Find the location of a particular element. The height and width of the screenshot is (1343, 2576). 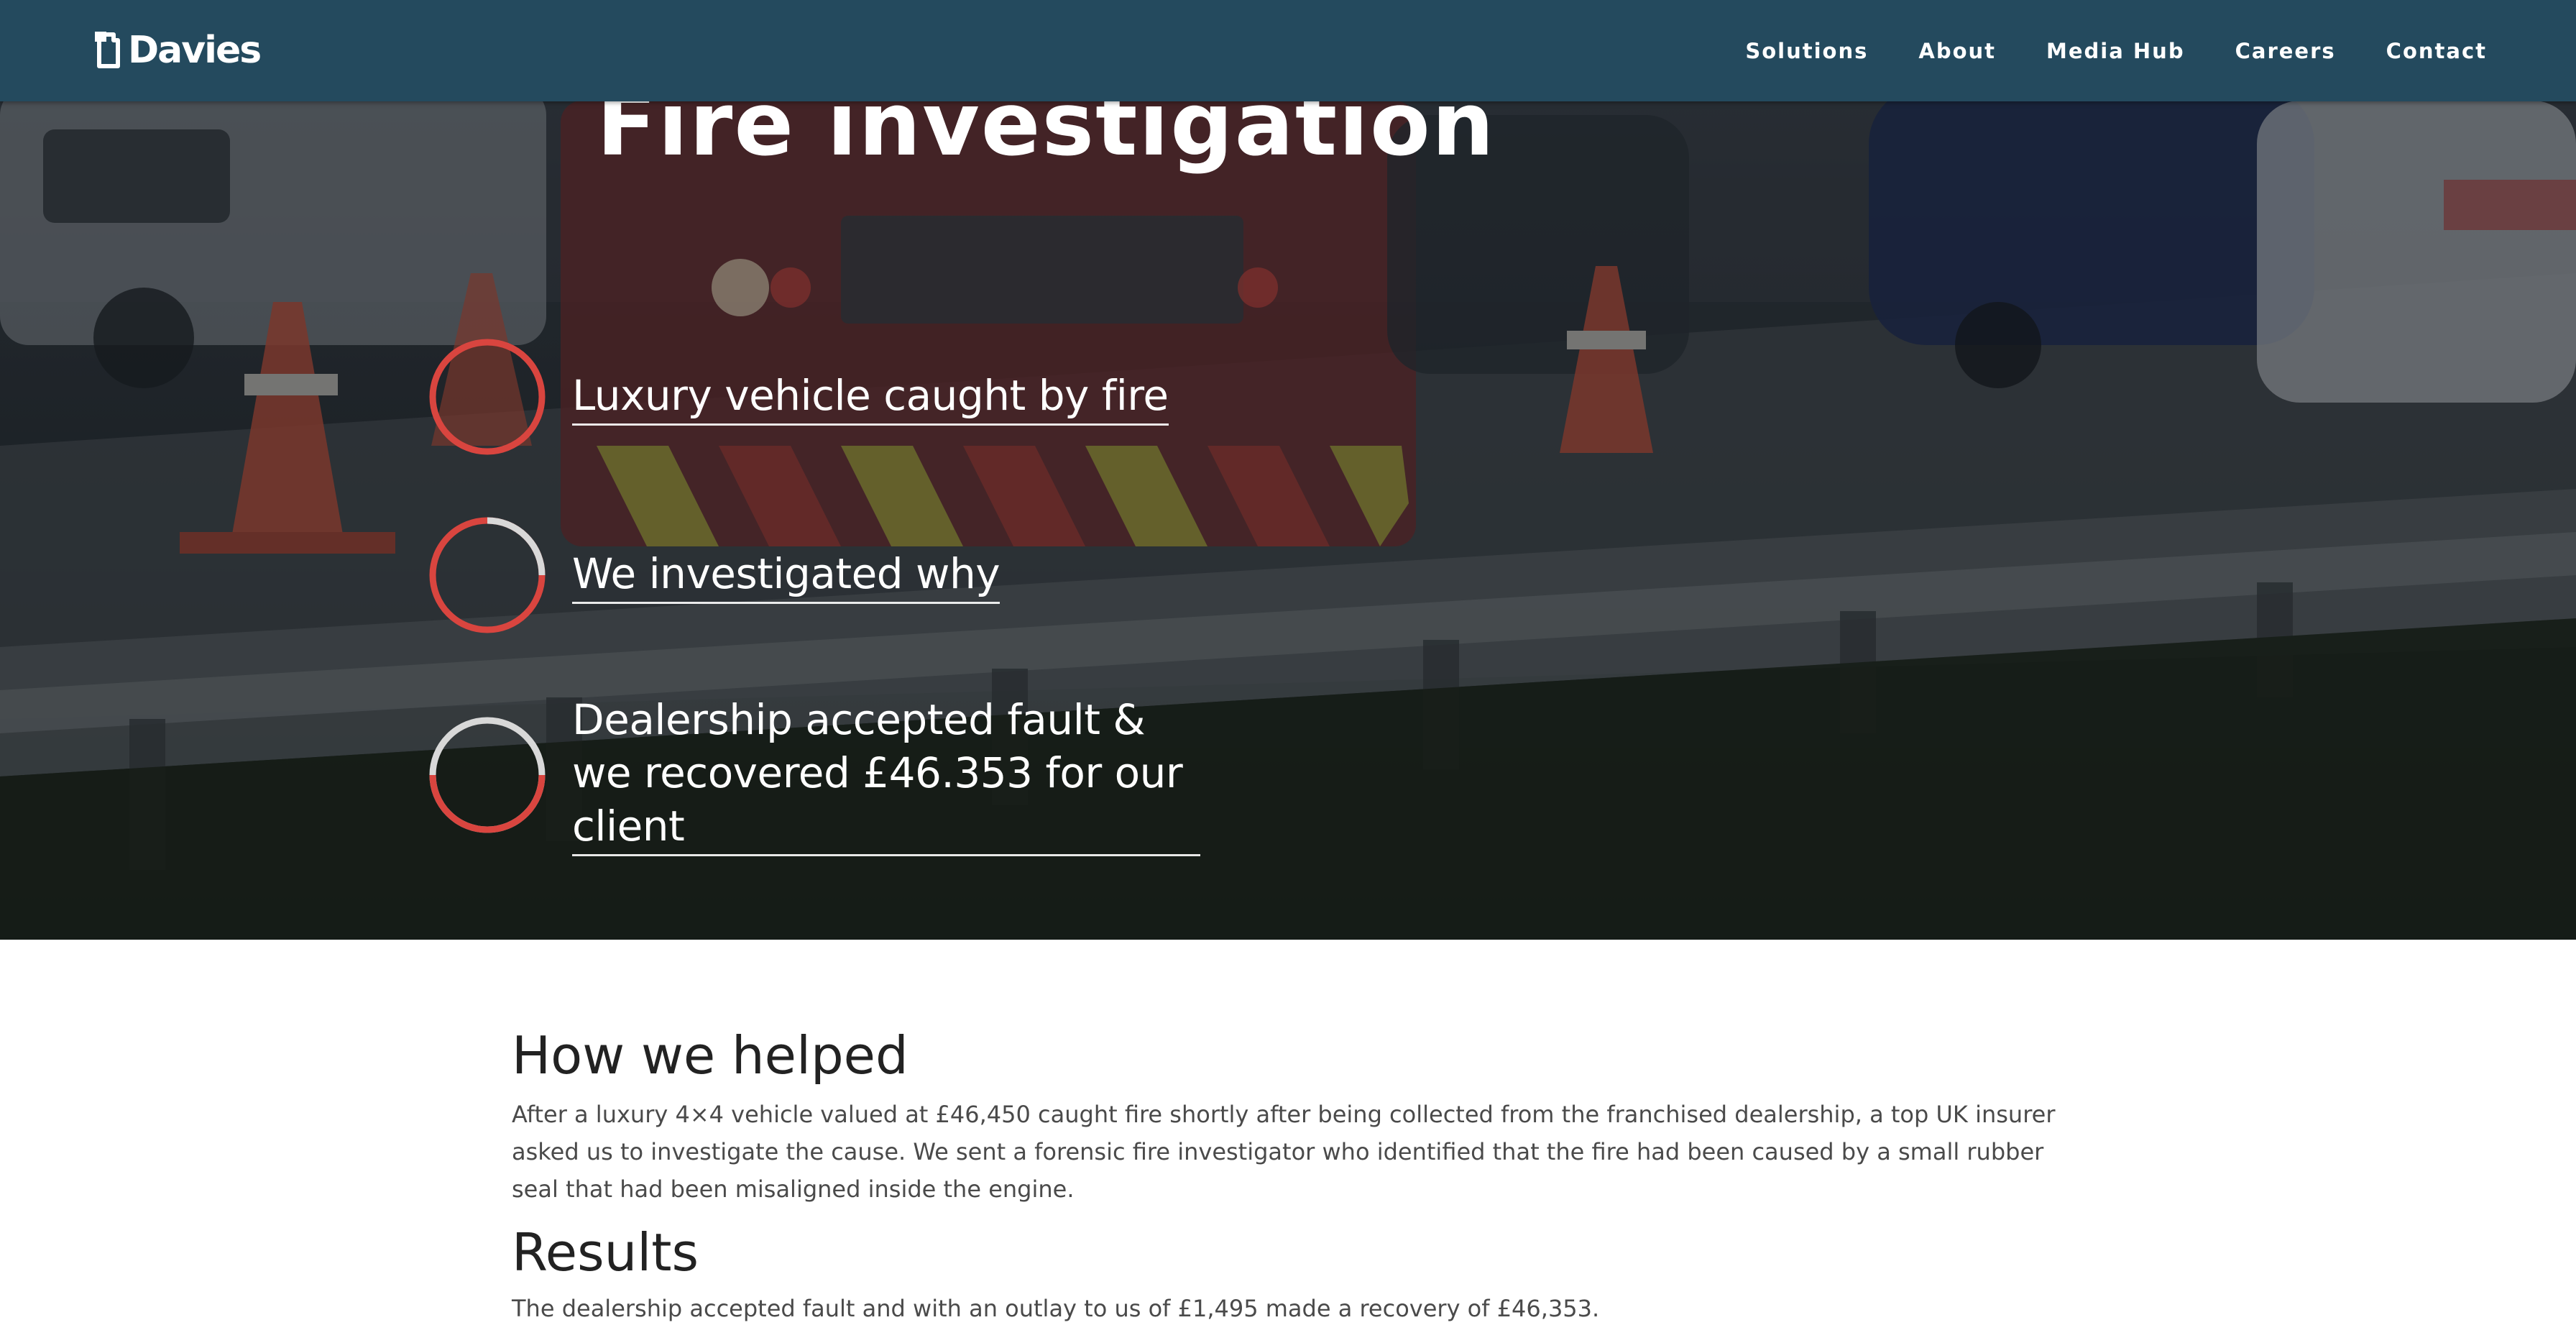

step-investigated: We investigated why is located at coordinates (713, 575).